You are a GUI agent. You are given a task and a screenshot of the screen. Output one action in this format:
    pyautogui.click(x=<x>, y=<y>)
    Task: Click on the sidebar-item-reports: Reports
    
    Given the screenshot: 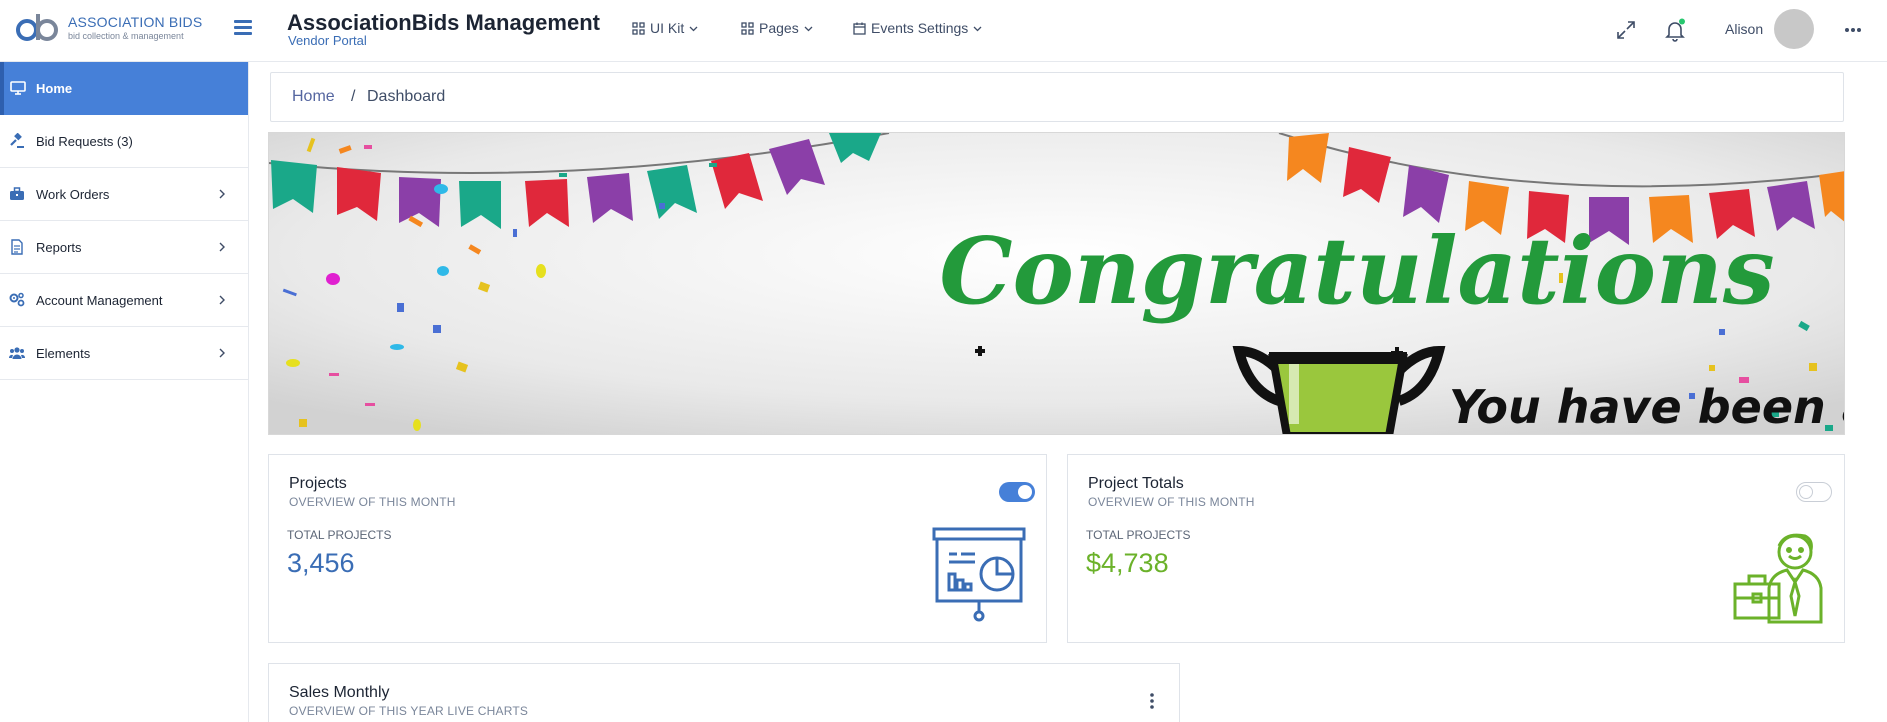 What is the action you would take?
    pyautogui.click(x=124, y=247)
    